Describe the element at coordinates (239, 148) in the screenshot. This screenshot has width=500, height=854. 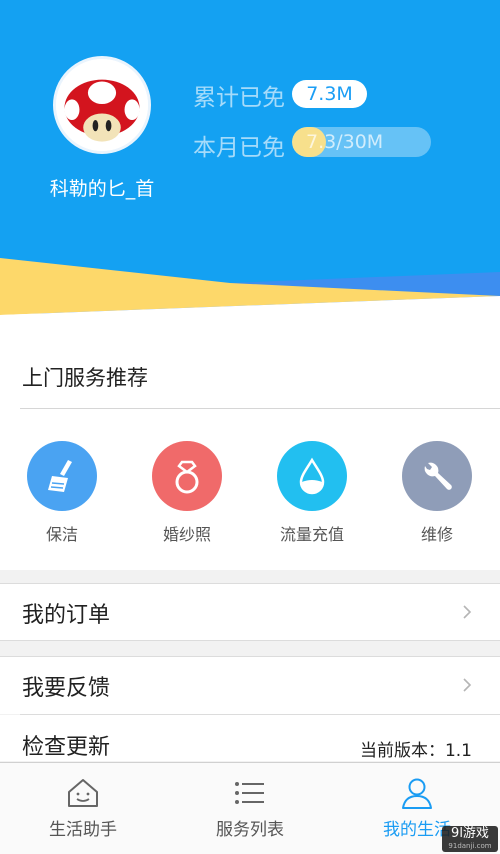
I see `month-saved-label: 本月已免` at that location.